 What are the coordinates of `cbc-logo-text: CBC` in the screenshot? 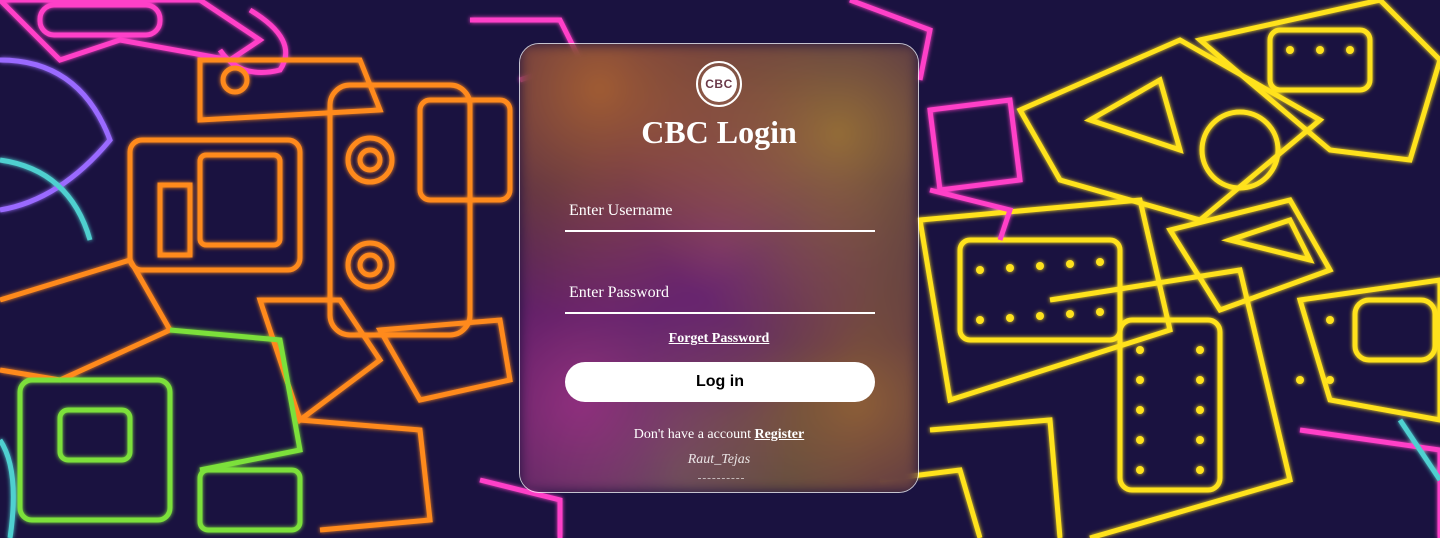 It's located at (719, 84).